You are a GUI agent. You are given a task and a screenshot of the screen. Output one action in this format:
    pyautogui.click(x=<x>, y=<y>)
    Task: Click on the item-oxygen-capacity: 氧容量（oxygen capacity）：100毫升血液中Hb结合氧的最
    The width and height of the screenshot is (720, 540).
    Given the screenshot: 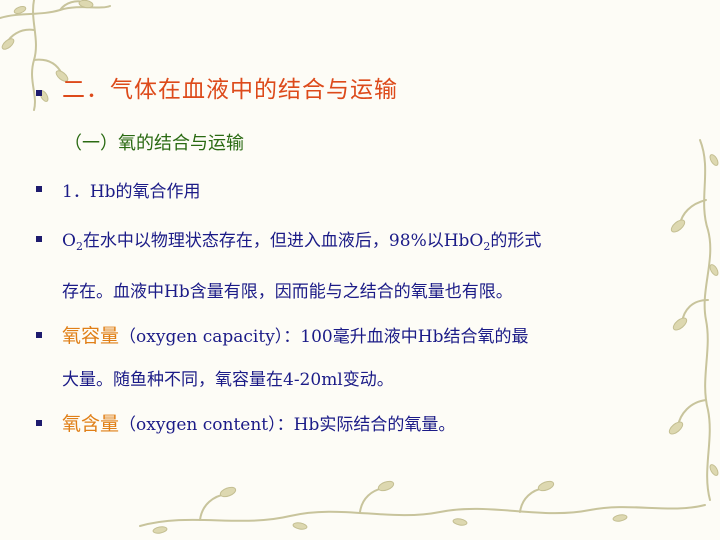 What is the action you would take?
    pyautogui.click(x=295, y=334)
    